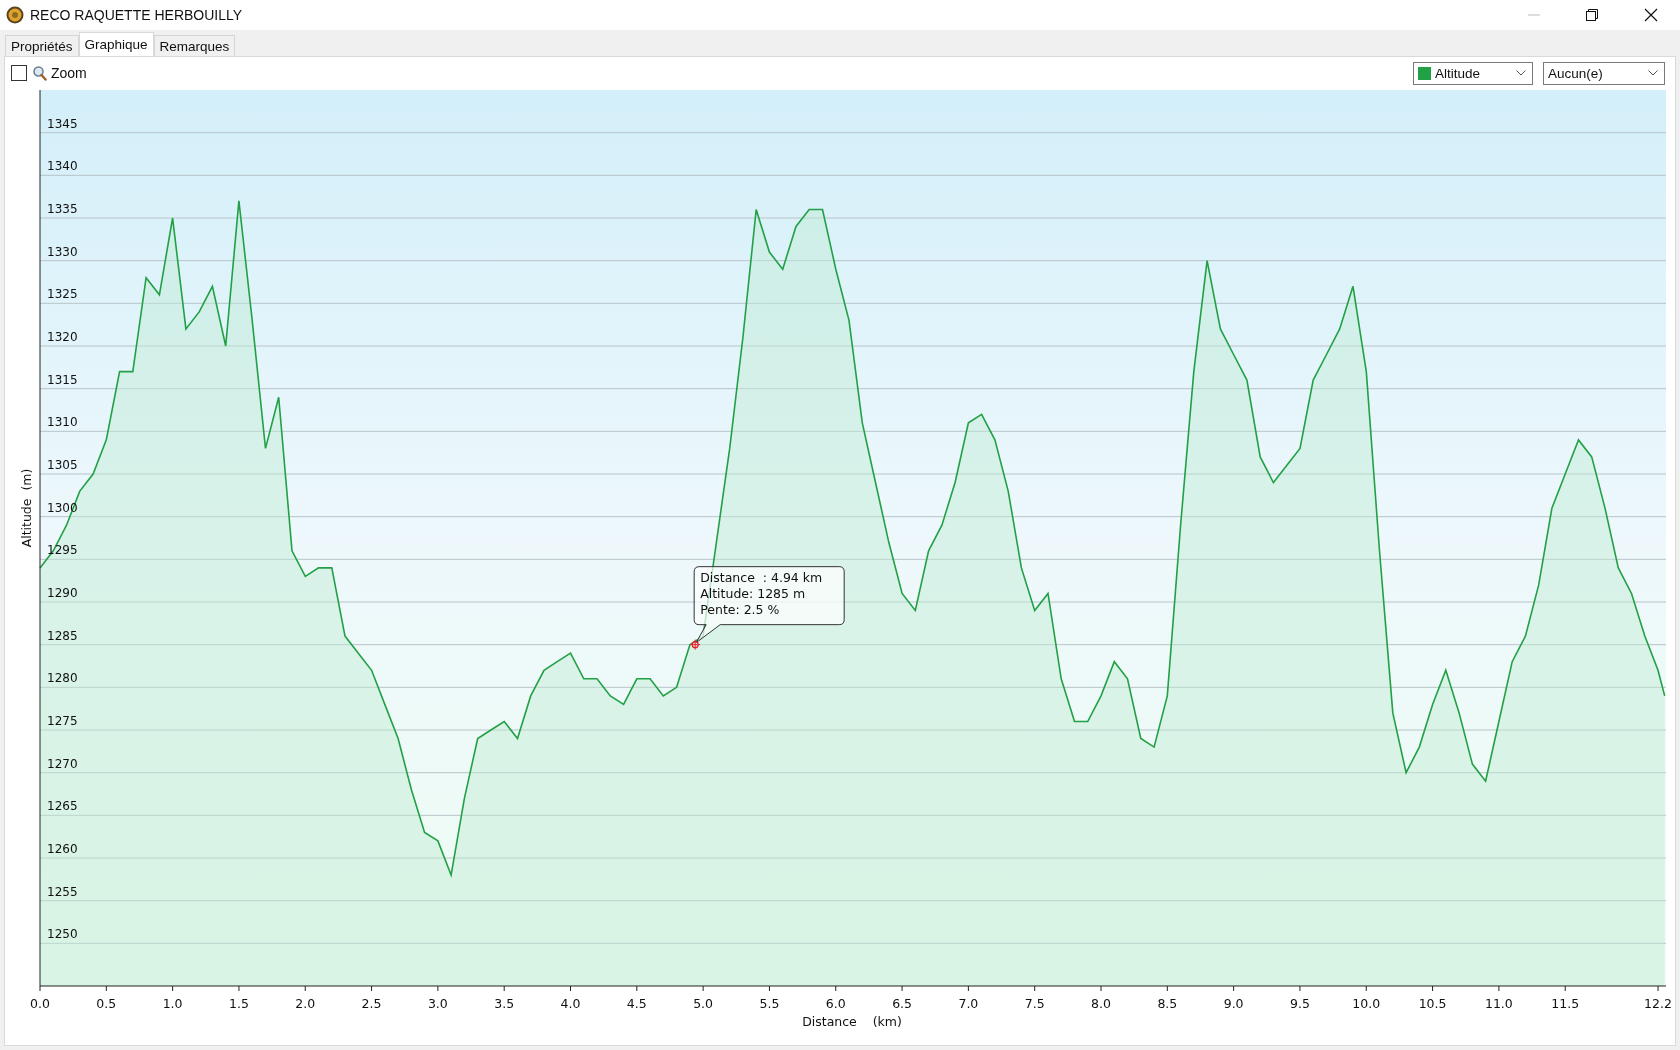 This screenshot has height=1050, width=1680. What do you see at coordinates (62, 422) in the screenshot?
I see `axis-tick-label: 1310` at bounding box center [62, 422].